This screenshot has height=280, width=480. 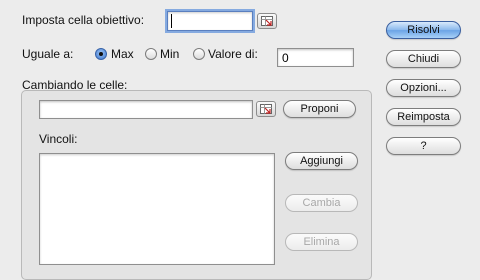 What do you see at coordinates (423, 59) in the screenshot?
I see `close-button: Chiudi` at bounding box center [423, 59].